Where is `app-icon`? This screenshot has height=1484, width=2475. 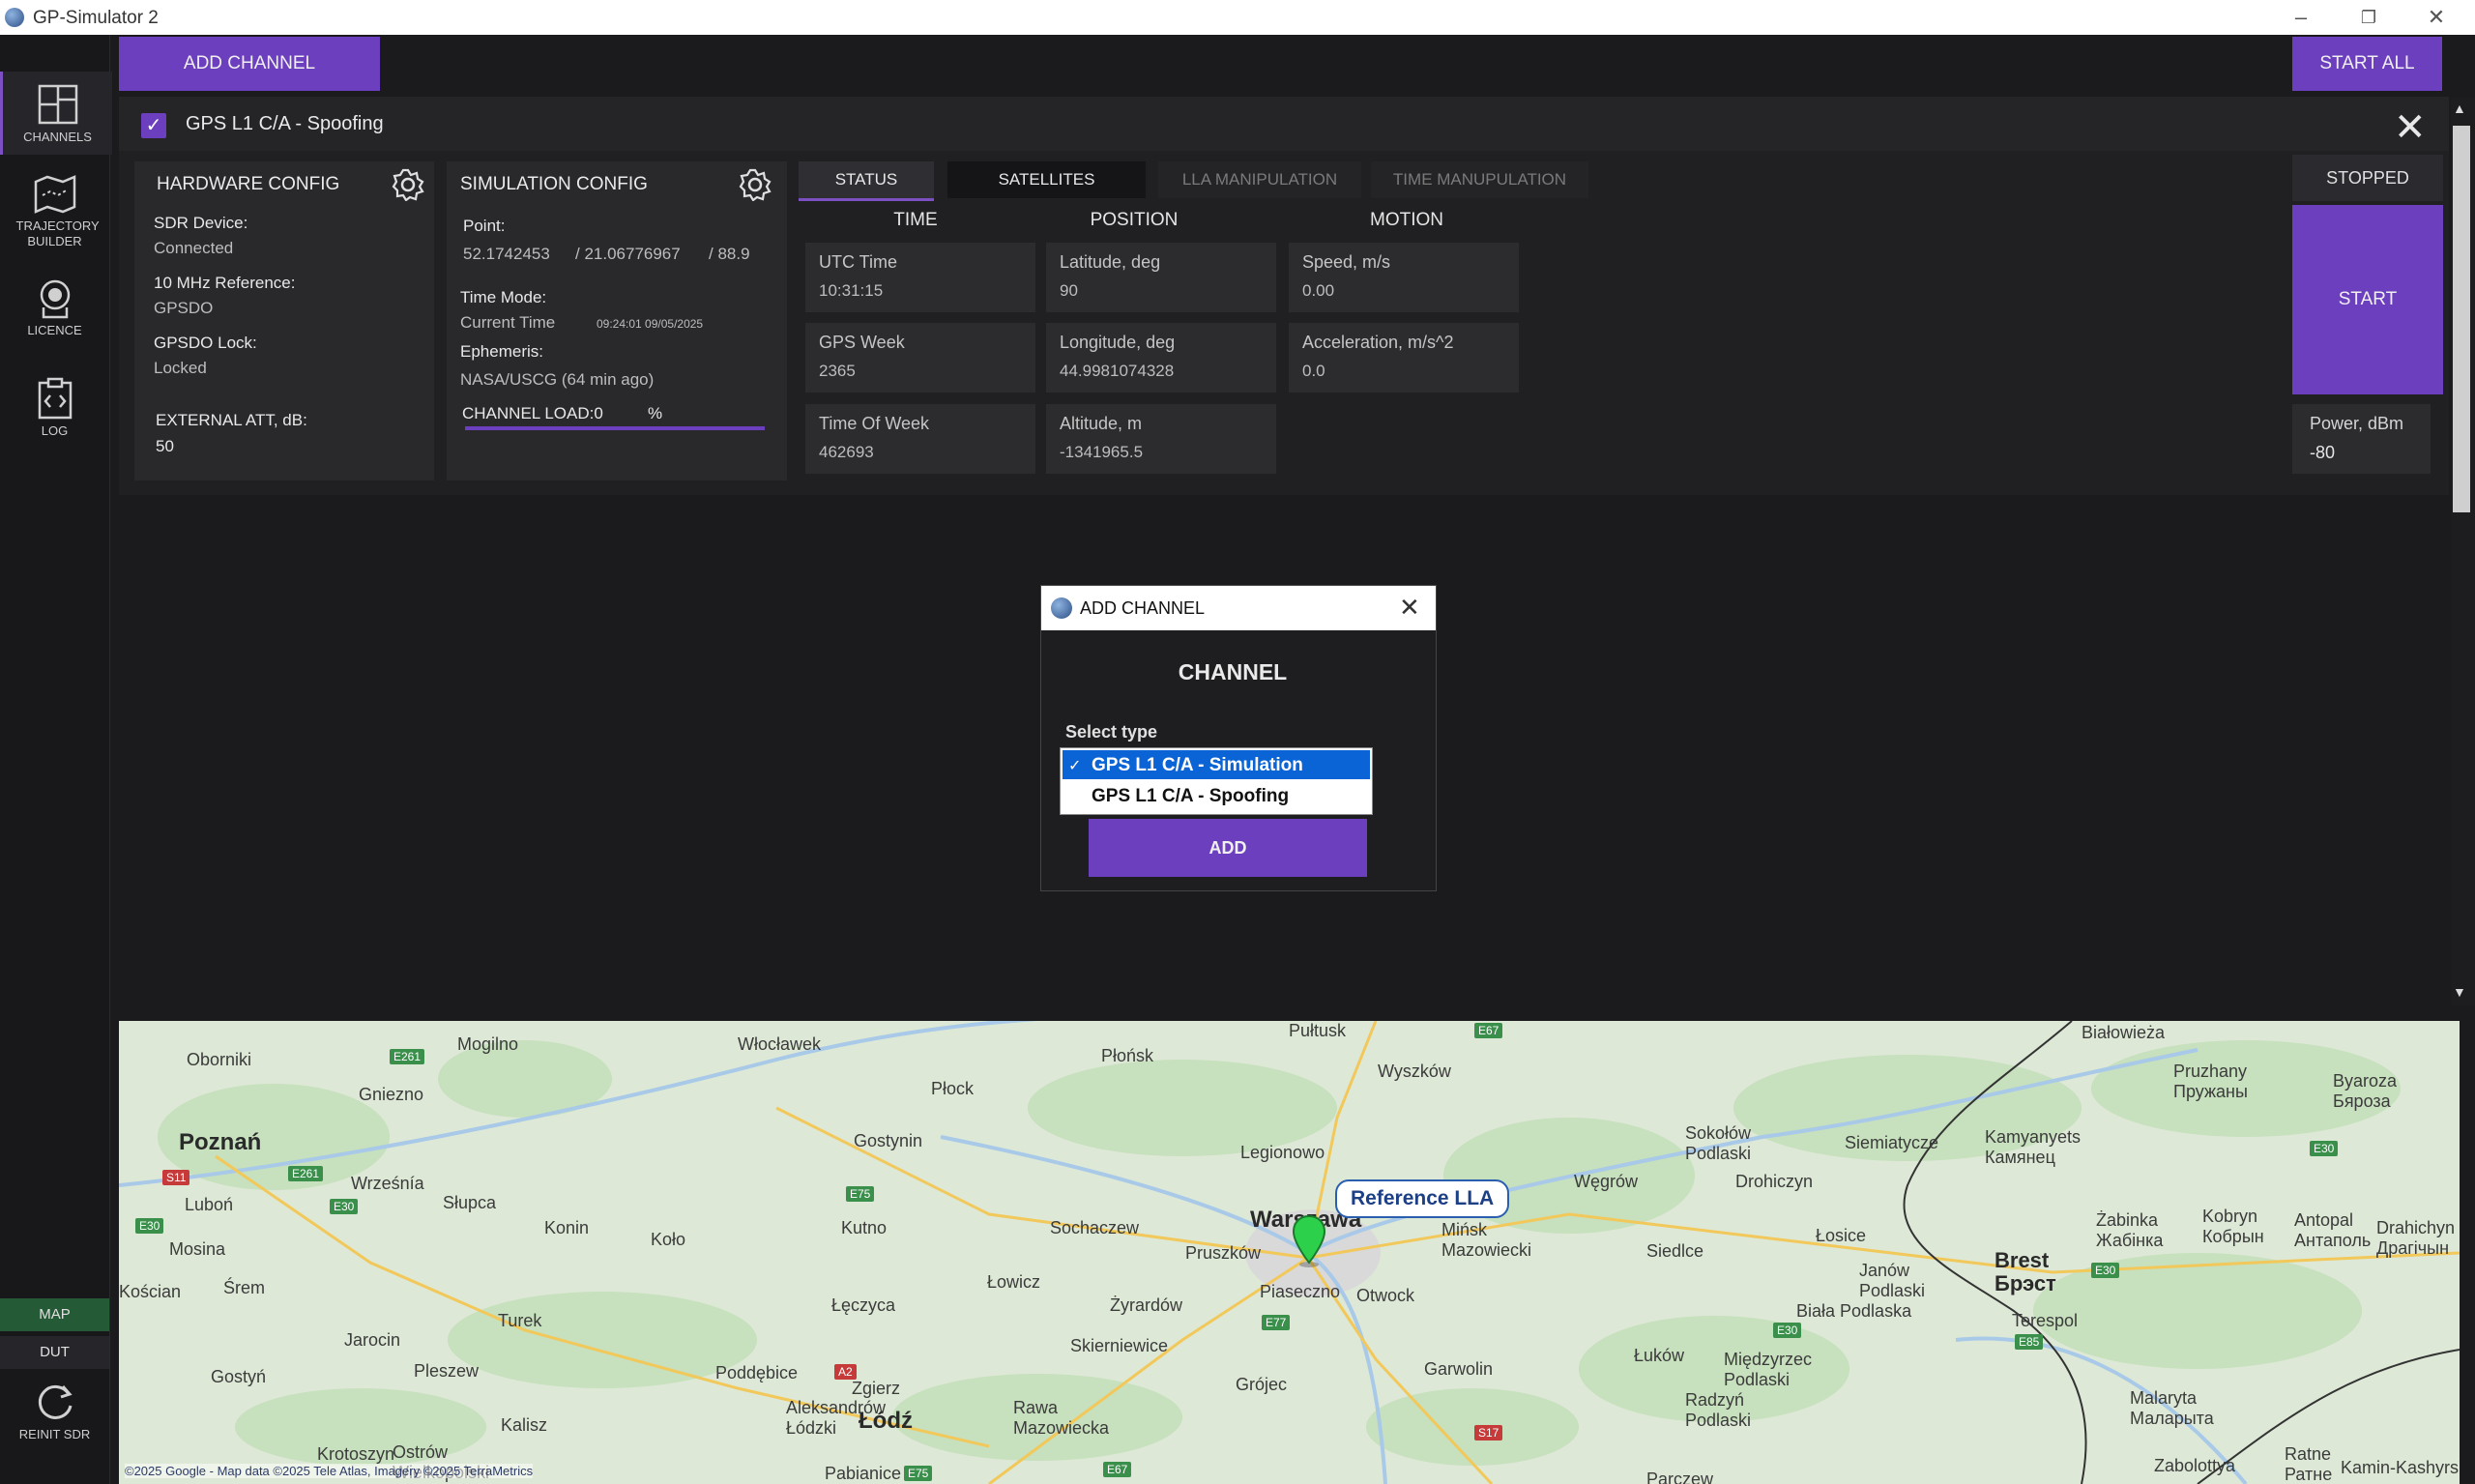 app-icon is located at coordinates (14, 17).